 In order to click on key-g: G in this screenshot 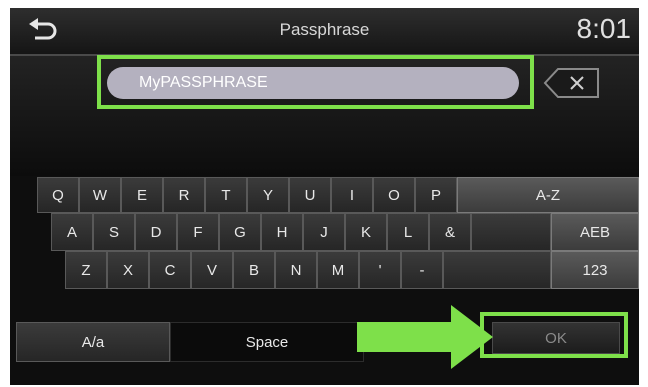, I will do `click(240, 232)`.